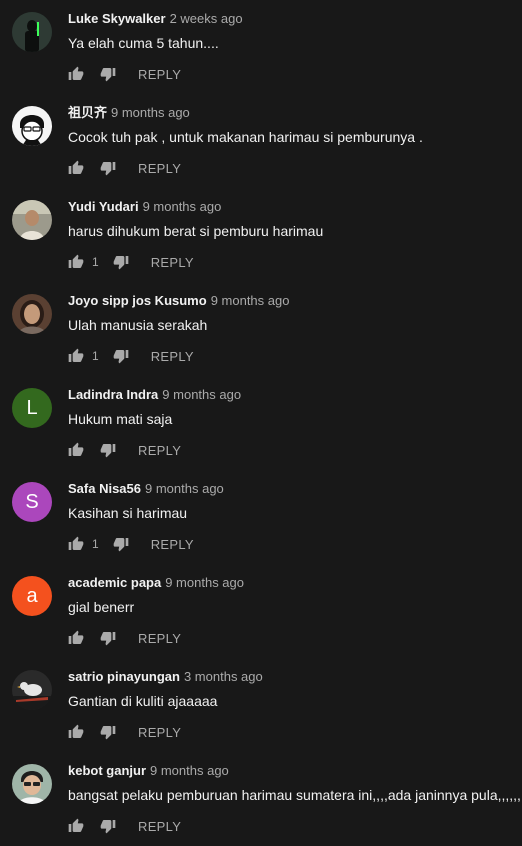 This screenshot has width=522, height=846. Describe the element at coordinates (143, 701) in the screenshot. I see `comment-text: Gantian di kuliti ajaaaaa` at that location.